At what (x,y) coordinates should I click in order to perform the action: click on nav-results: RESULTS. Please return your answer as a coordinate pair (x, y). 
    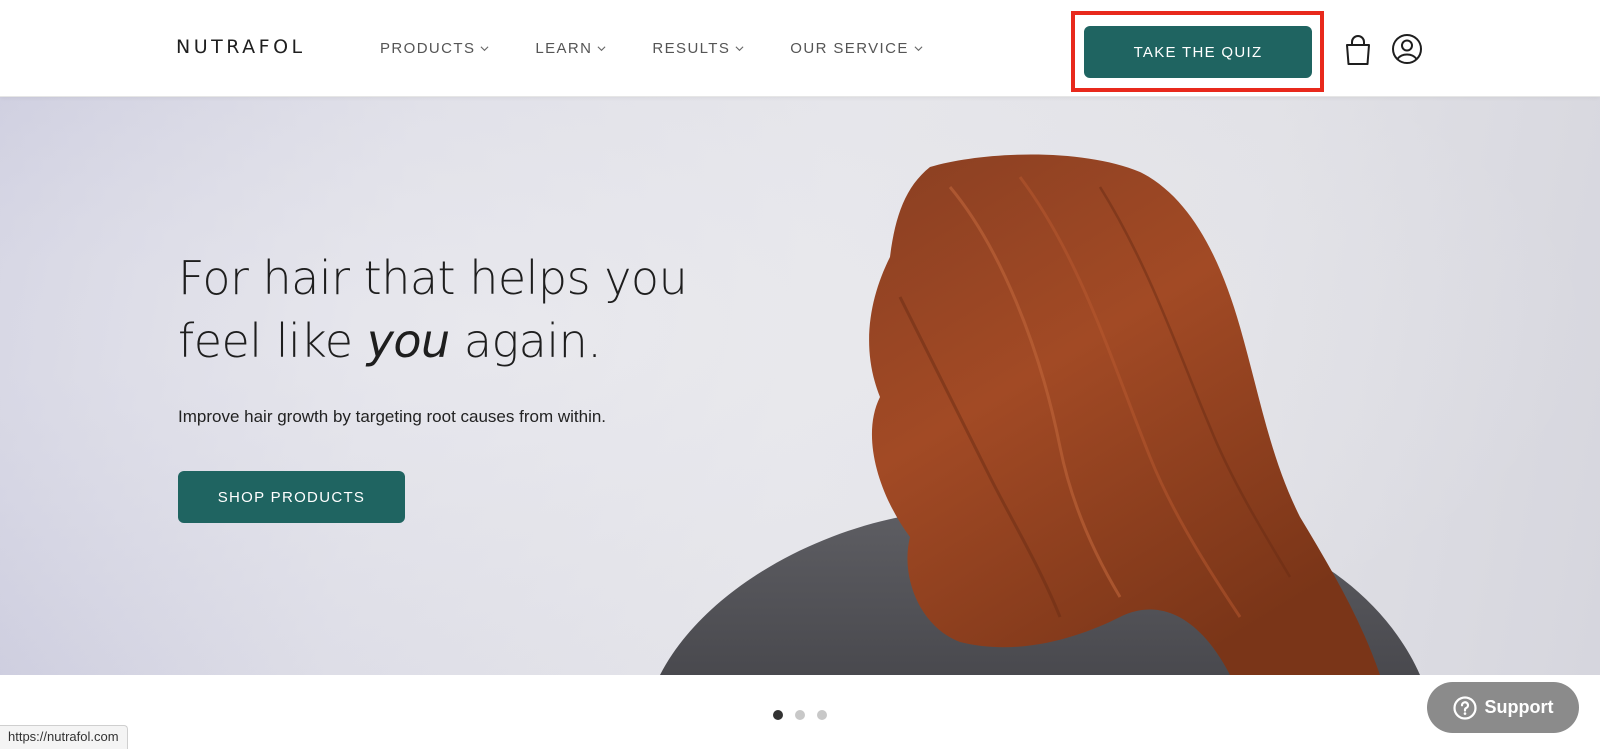
    Looking at the image, I should click on (698, 48).